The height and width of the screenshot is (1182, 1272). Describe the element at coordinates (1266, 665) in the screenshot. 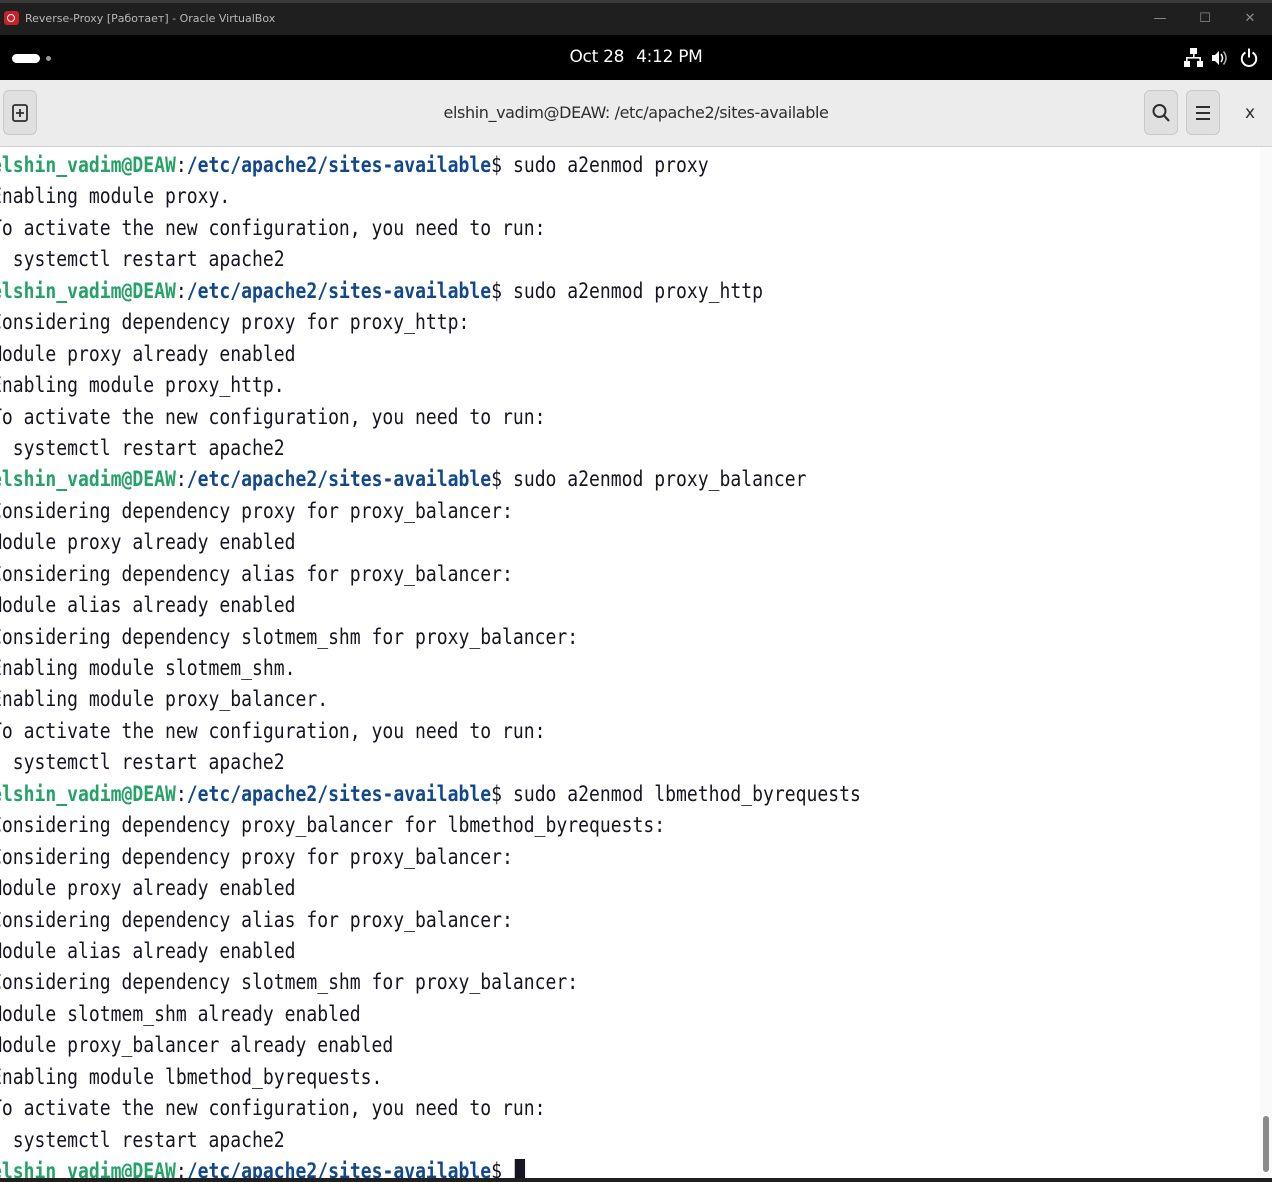

I see `terminal-scrollbar` at that location.